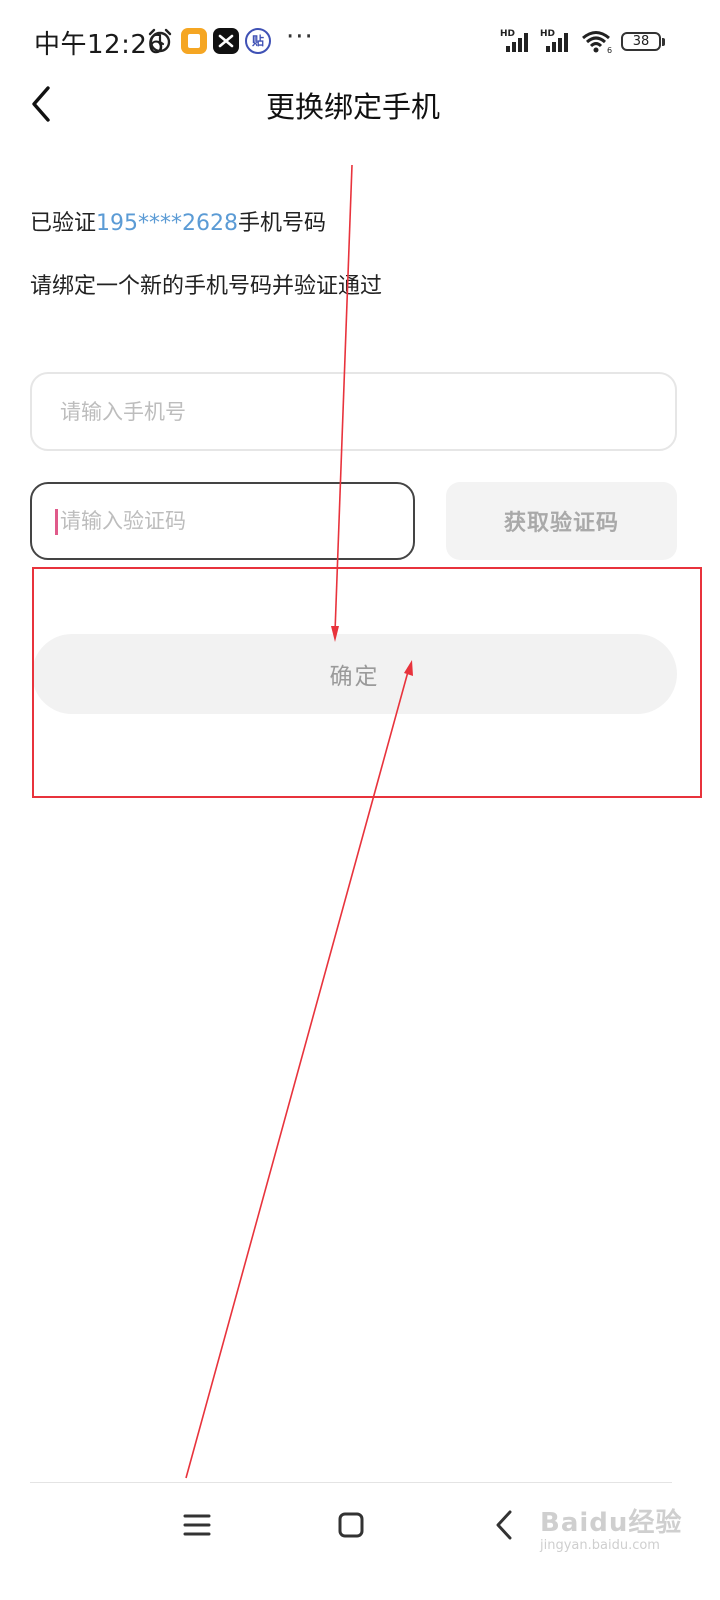 The height and width of the screenshot is (1600, 720). What do you see at coordinates (609, 50) in the screenshot?
I see `svg-text: 6` at bounding box center [609, 50].